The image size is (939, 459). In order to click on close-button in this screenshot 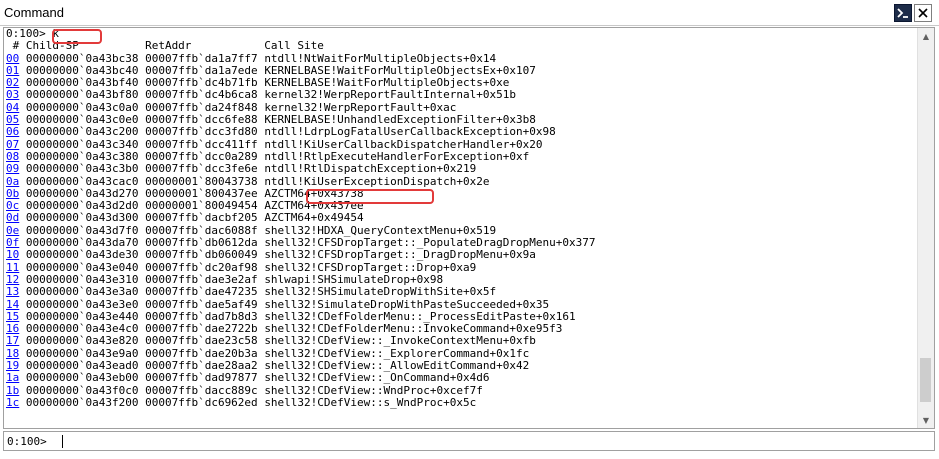, I will do `click(923, 13)`.